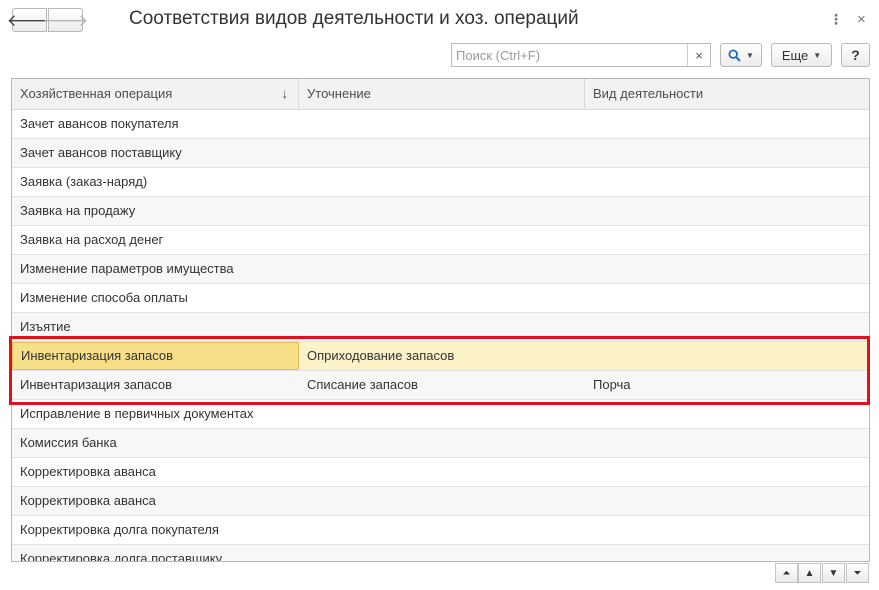 This screenshot has width=879, height=590. I want to click on scroll-down-button: ▼, so click(833, 573).